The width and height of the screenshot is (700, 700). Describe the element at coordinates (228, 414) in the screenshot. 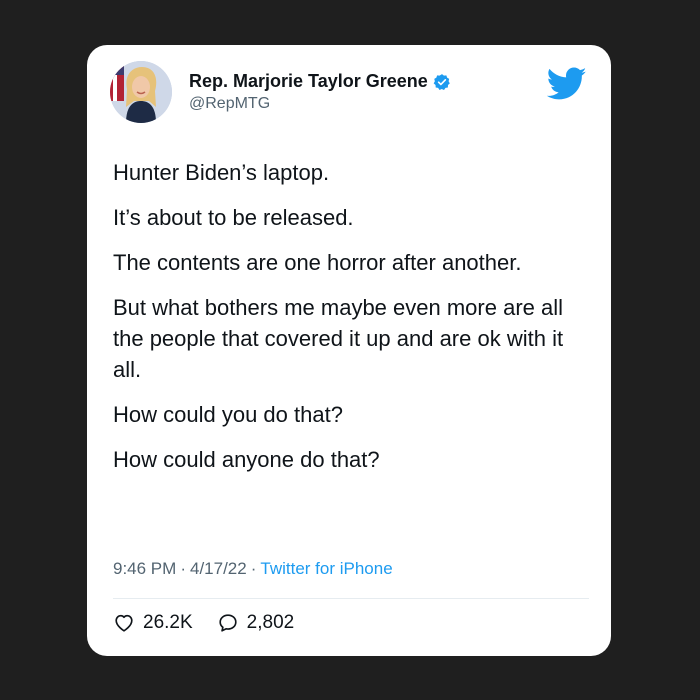

I see `tweet-line: How could you do that?` at that location.